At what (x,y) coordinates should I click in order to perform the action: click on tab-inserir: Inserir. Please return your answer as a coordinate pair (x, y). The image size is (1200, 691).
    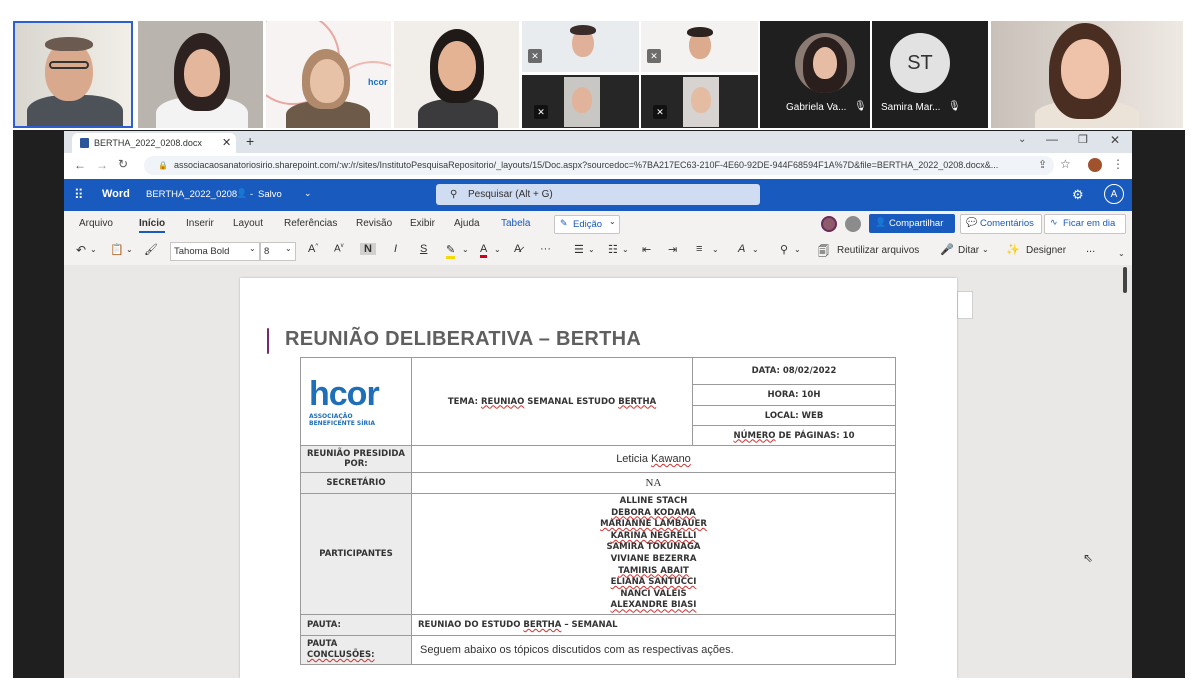
    Looking at the image, I should click on (200, 223).